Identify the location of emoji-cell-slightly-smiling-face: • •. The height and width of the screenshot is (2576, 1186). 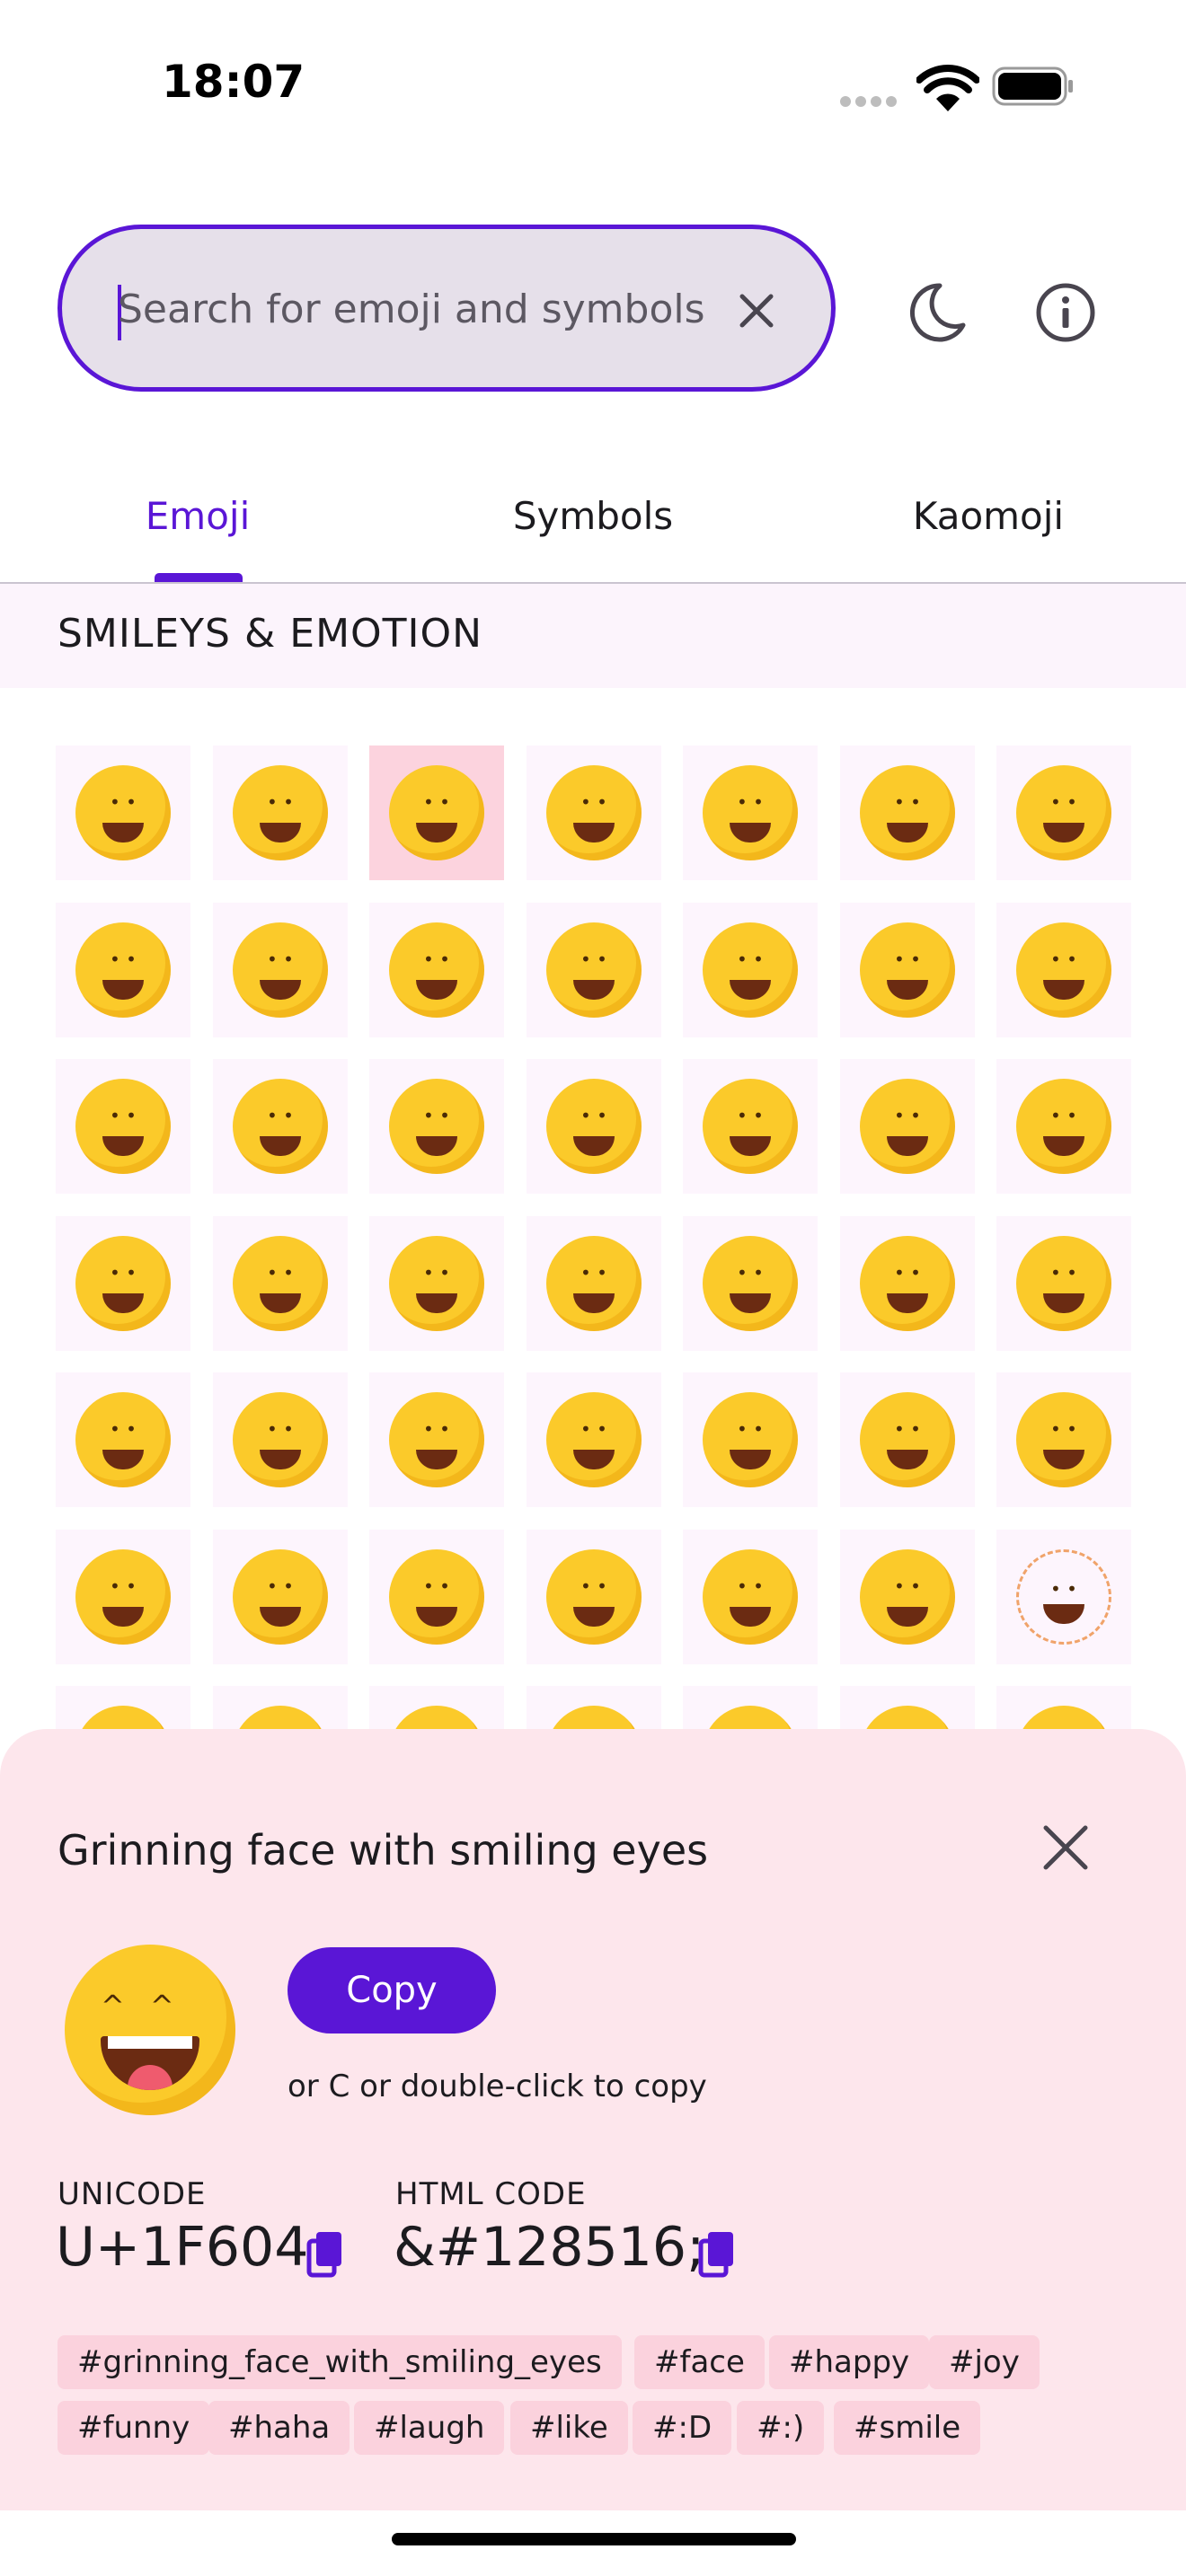
(280, 970).